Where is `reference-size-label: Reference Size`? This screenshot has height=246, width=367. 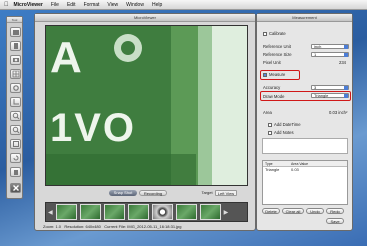
reference-size-label: Reference Size is located at coordinates (277, 54).